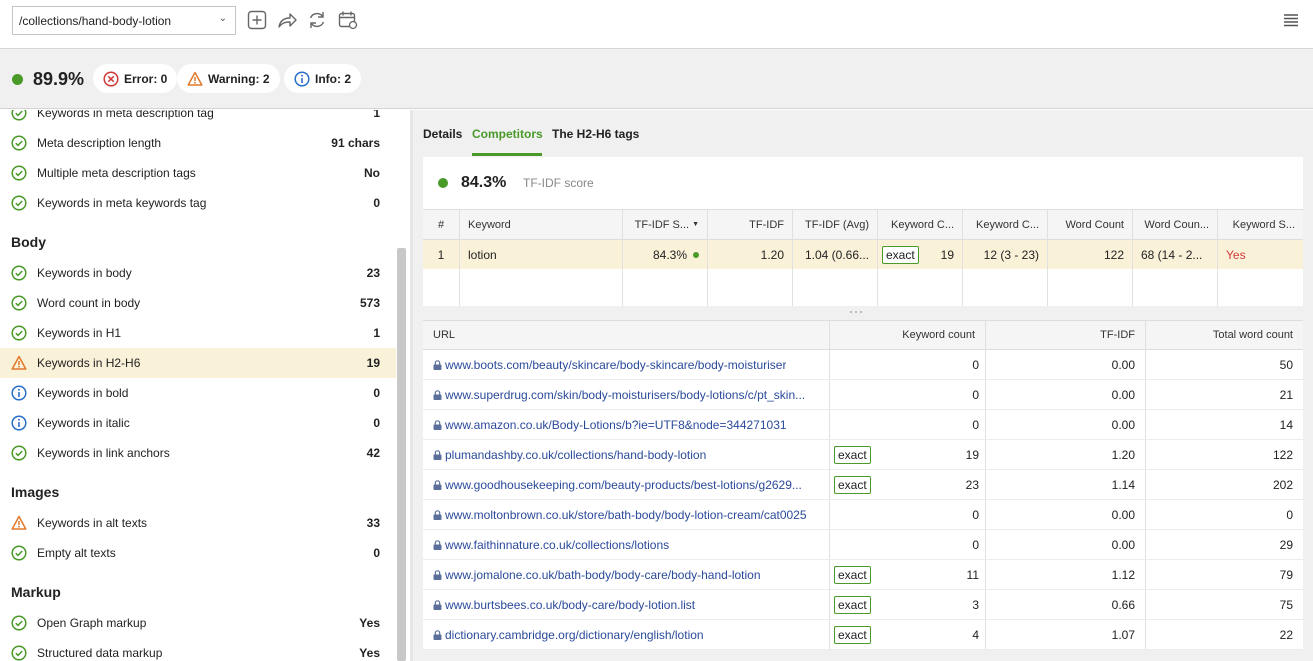 The image size is (1313, 661). I want to click on factor-row: Meta description length 91 chars, so click(198, 143).